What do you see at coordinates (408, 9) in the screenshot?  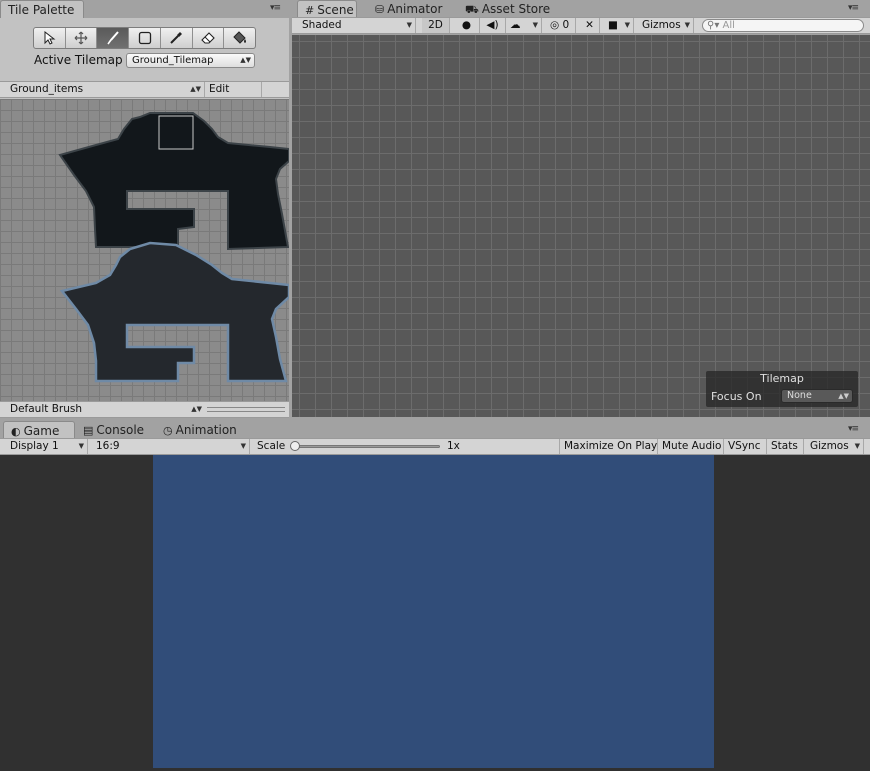 I see `tab-animator: ⛁ Animator` at bounding box center [408, 9].